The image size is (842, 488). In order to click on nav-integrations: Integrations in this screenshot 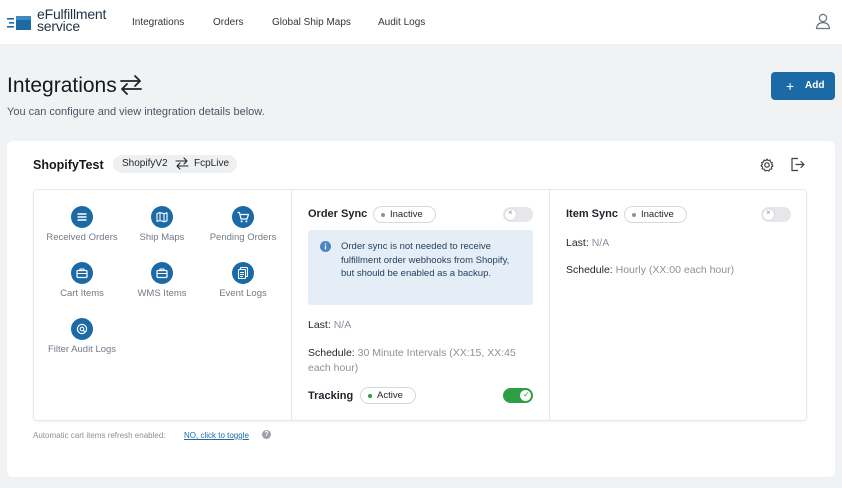, I will do `click(158, 22)`.